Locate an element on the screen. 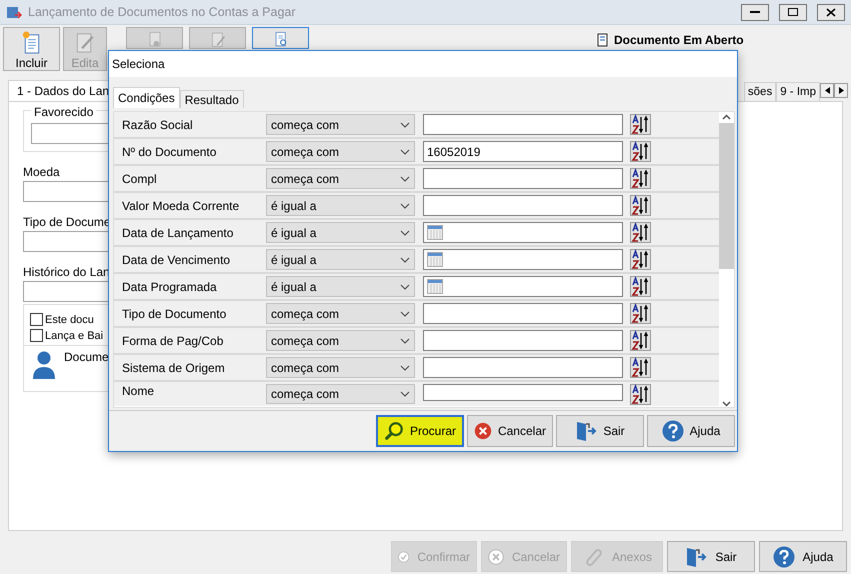  dialog-button: Ajuda is located at coordinates (691, 431).